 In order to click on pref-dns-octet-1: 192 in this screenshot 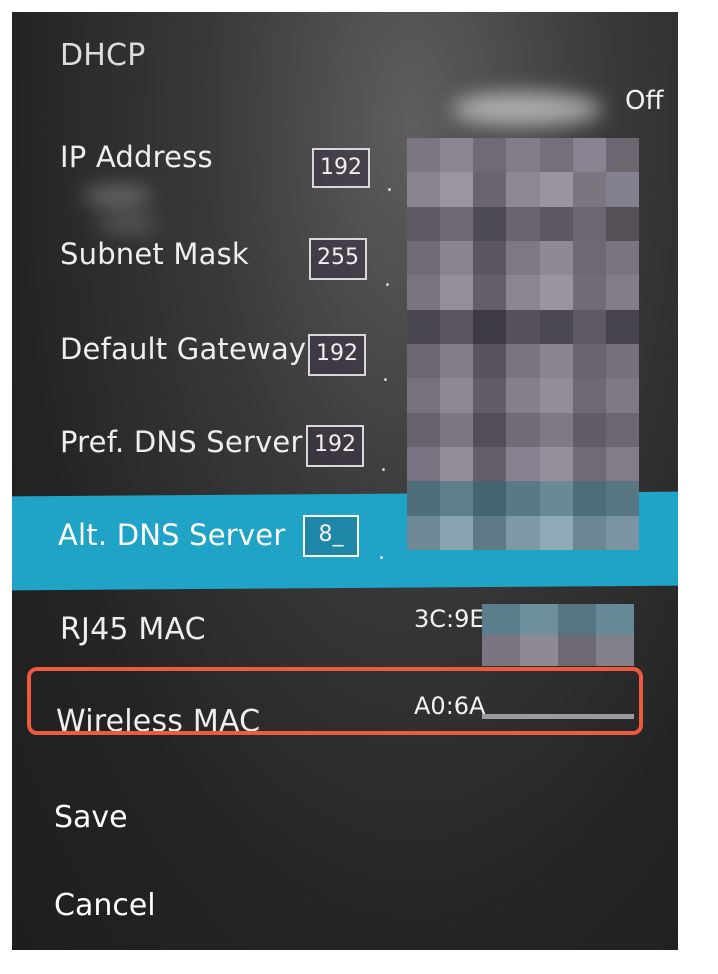, I will do `click(335, 446)`.